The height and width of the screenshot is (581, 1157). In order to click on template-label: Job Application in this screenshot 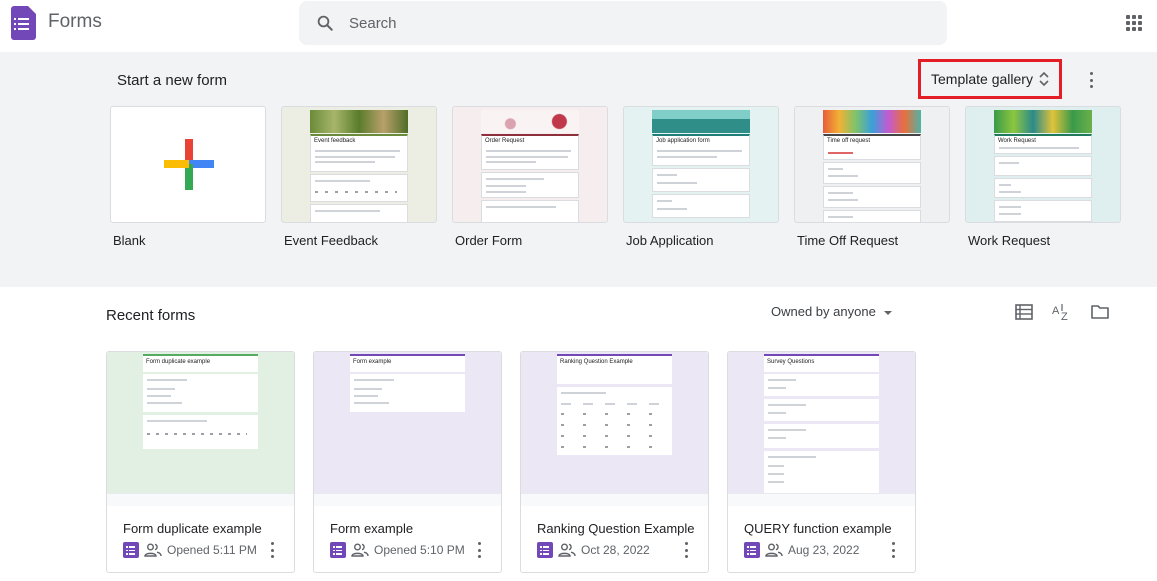, I will do `click(670, 240)`.